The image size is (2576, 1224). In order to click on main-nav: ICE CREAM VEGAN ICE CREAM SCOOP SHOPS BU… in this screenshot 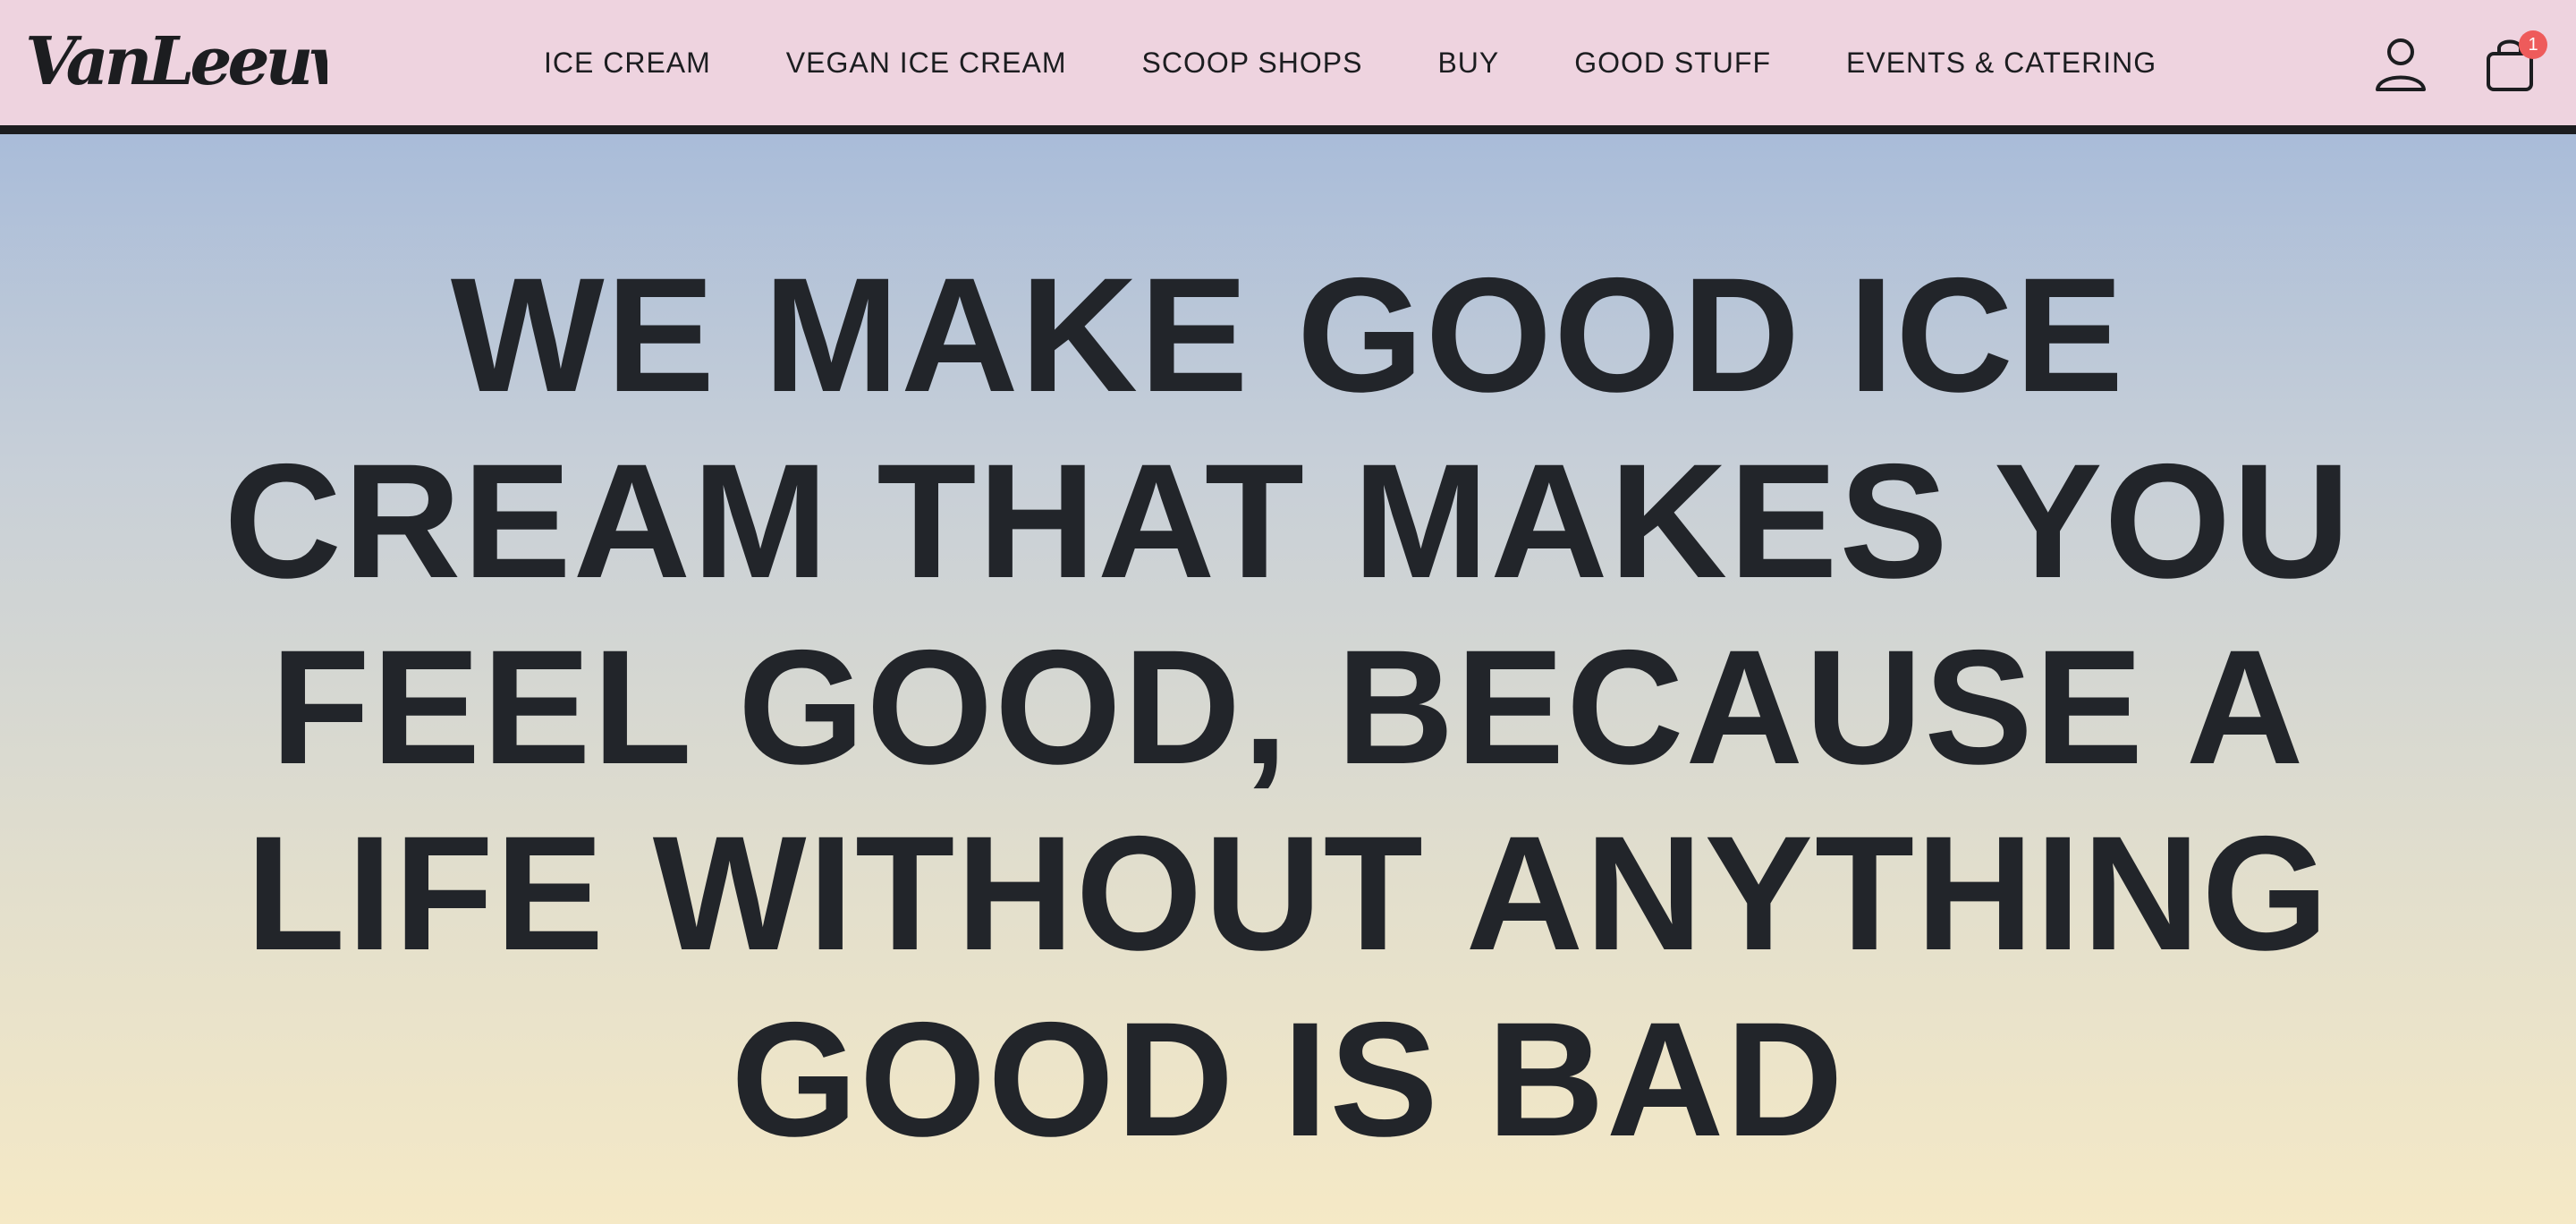, I will do `click(1333, 63)`.